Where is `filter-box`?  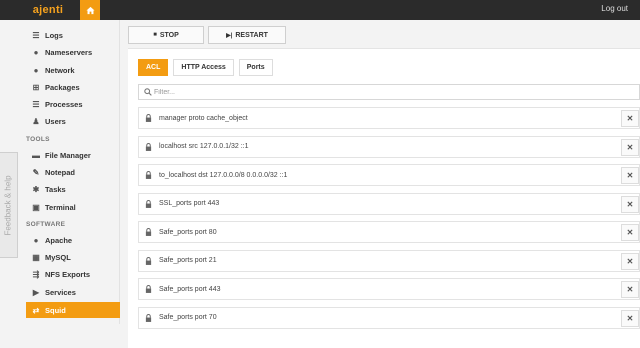 filter-box is located at coordinates (389, 92).